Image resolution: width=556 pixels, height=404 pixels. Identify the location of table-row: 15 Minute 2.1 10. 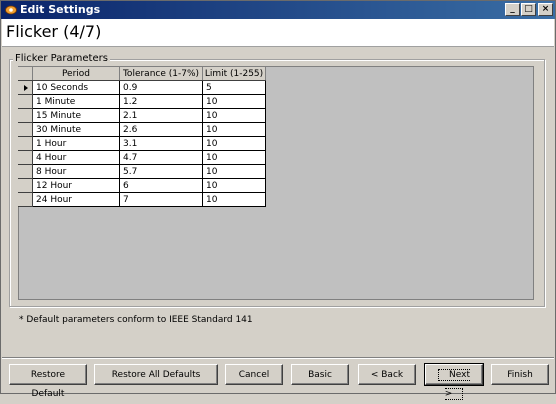
(142, 115).